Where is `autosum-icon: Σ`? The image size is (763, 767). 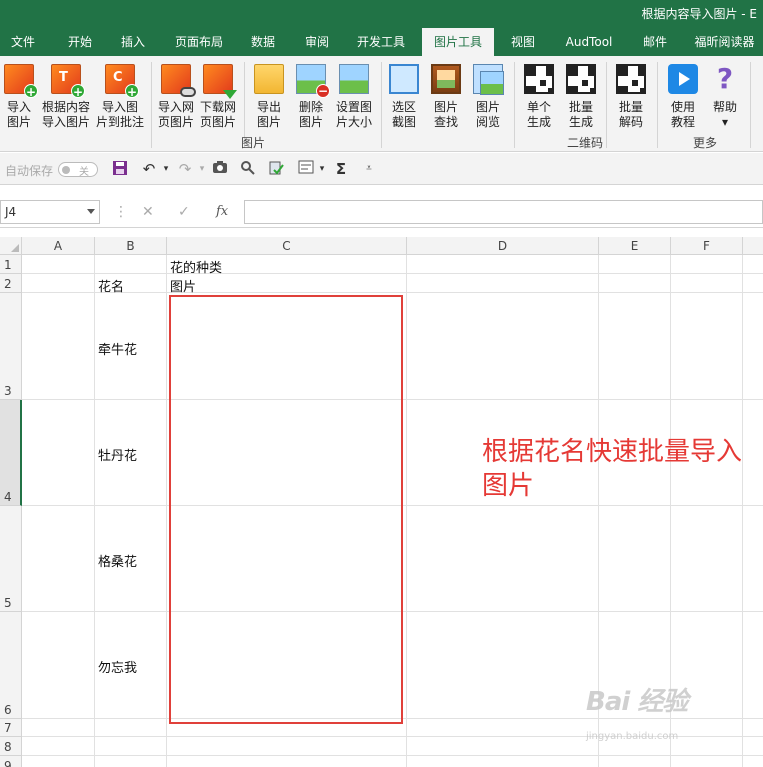
autosum-icon: Σ is located at coordinates (341, 169).